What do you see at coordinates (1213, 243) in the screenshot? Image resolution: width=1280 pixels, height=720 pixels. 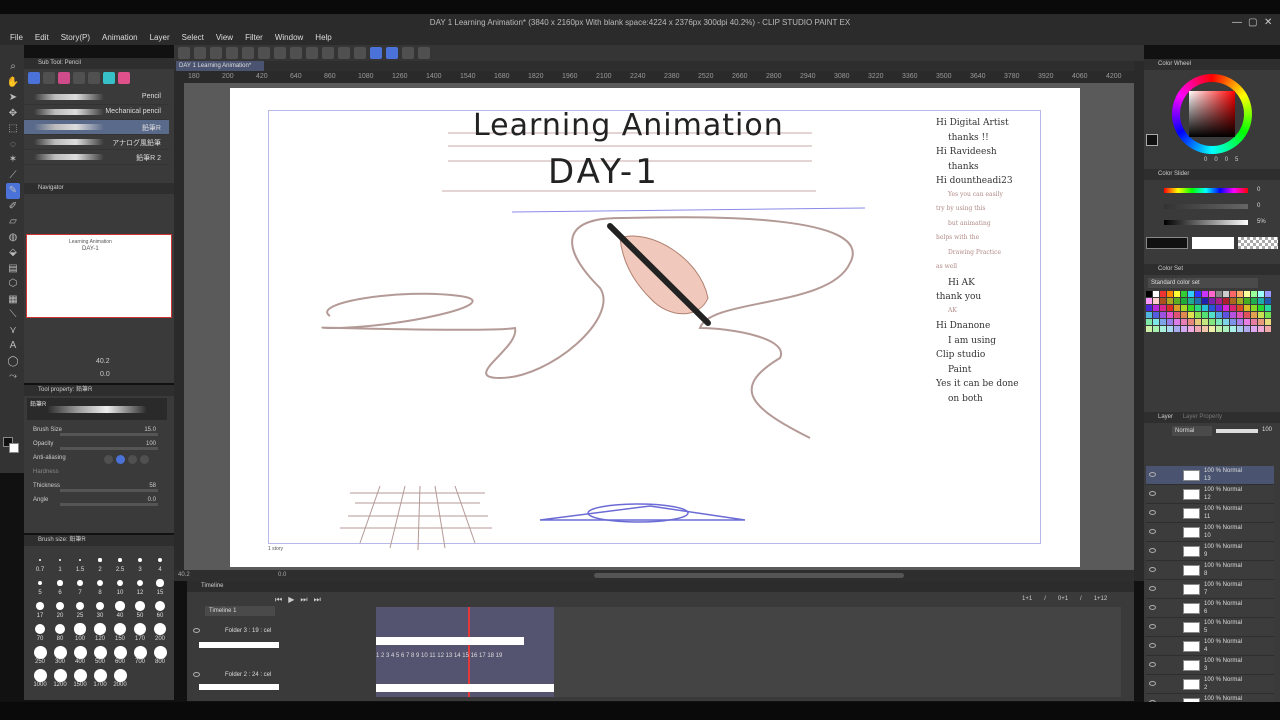 I see `sub-color-bar` at bounding box center [1213, 243].